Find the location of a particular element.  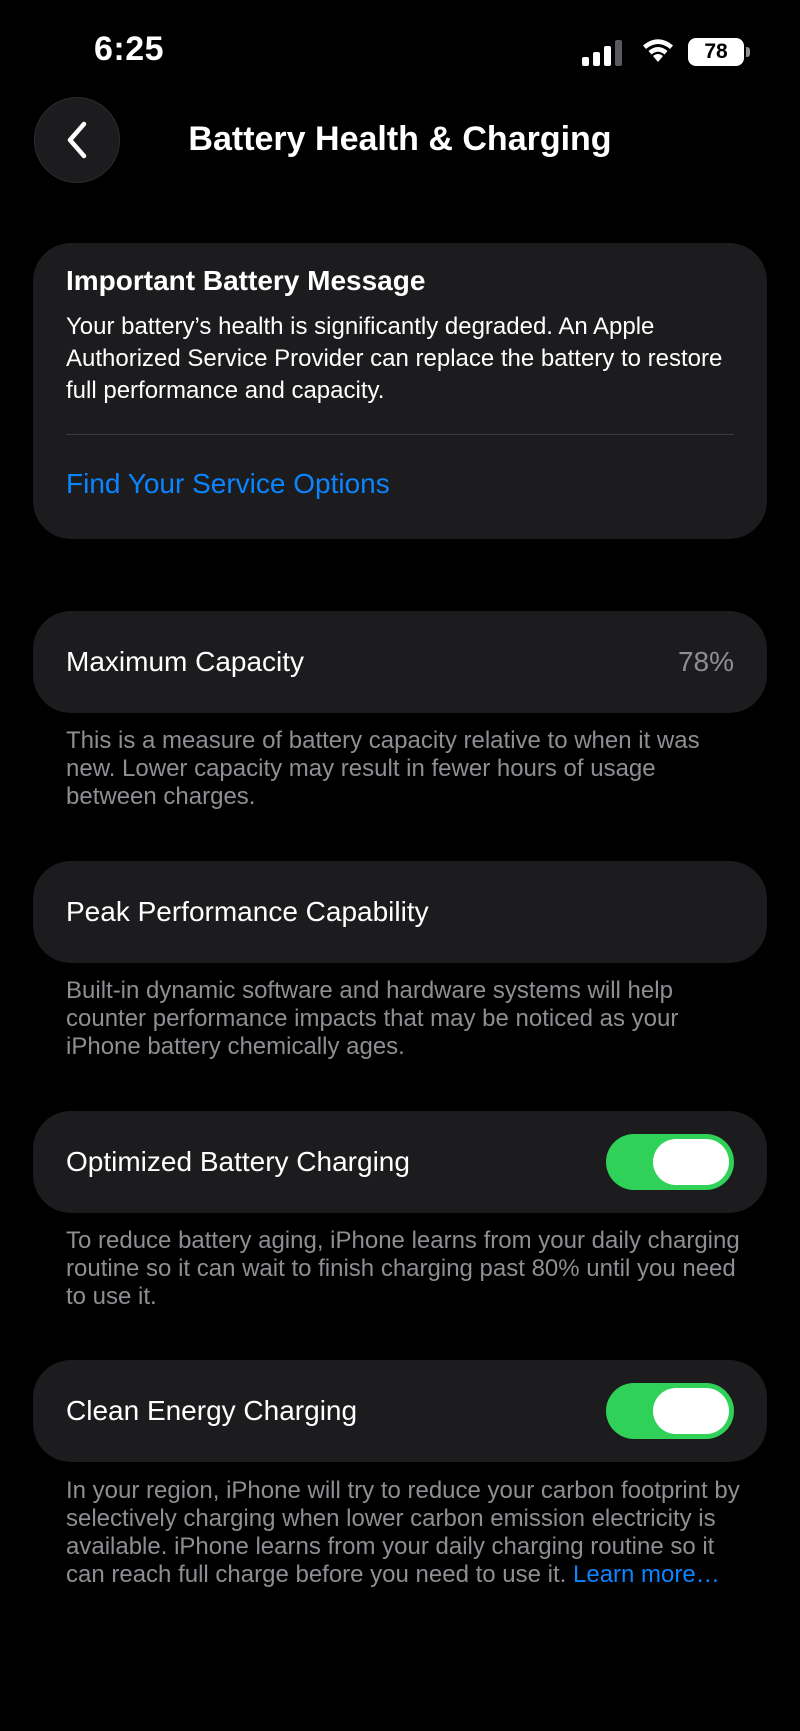

divider is located at coordinates (400, 434).